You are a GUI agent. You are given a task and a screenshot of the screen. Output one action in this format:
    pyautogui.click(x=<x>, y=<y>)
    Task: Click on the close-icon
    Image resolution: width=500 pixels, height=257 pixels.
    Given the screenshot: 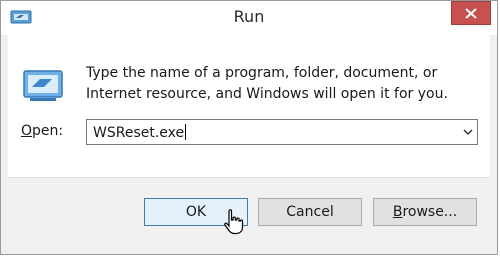 What is the action you would take?
    pyautogui.click(x=471, y=13)
    